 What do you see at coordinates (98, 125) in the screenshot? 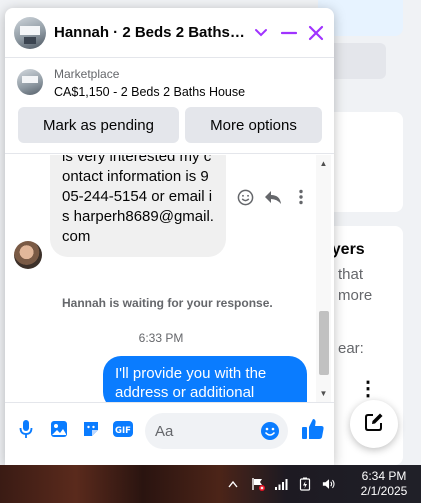
I see `mark-as-pending-button: Mark as pending` at bounding box center [98, 125].